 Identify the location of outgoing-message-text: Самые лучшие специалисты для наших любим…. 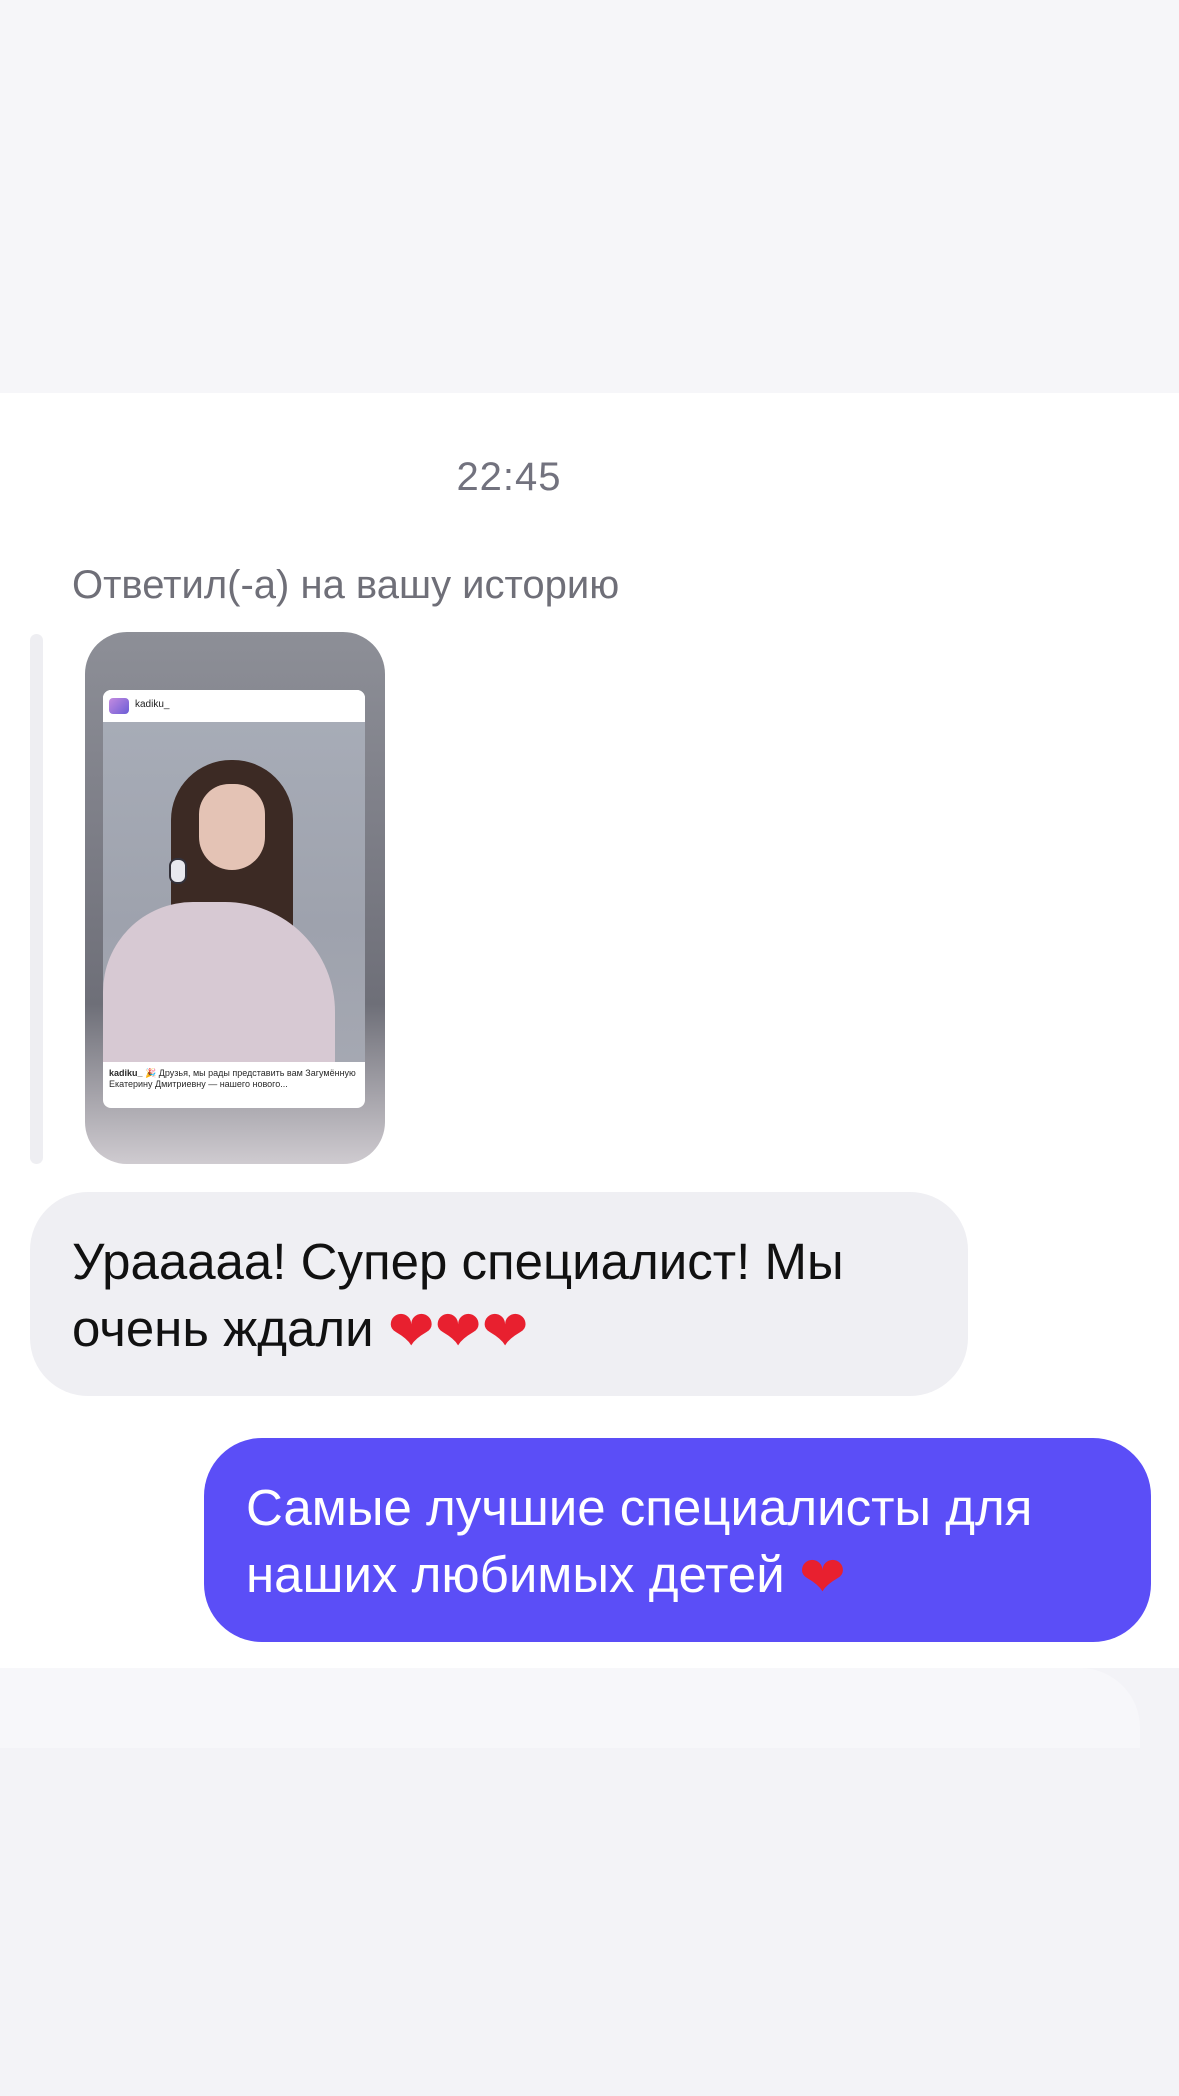
(639, 1541).